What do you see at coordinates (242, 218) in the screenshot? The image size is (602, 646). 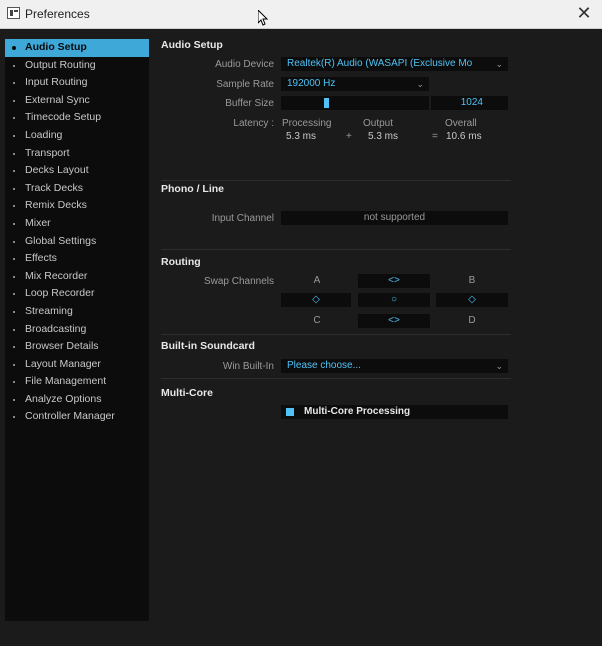 I see `input-channel-label: Input Channel` at bounding box center [242, 218].